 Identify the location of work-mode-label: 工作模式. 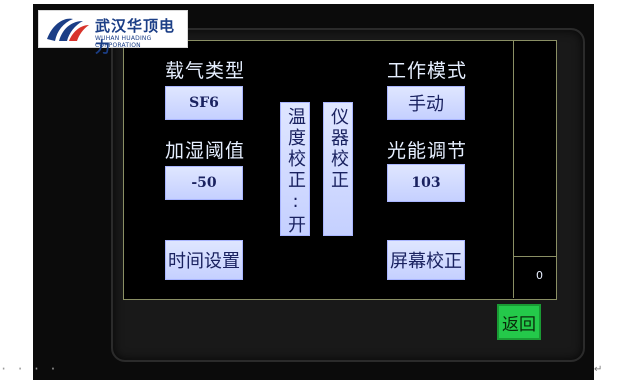
(427, 71).